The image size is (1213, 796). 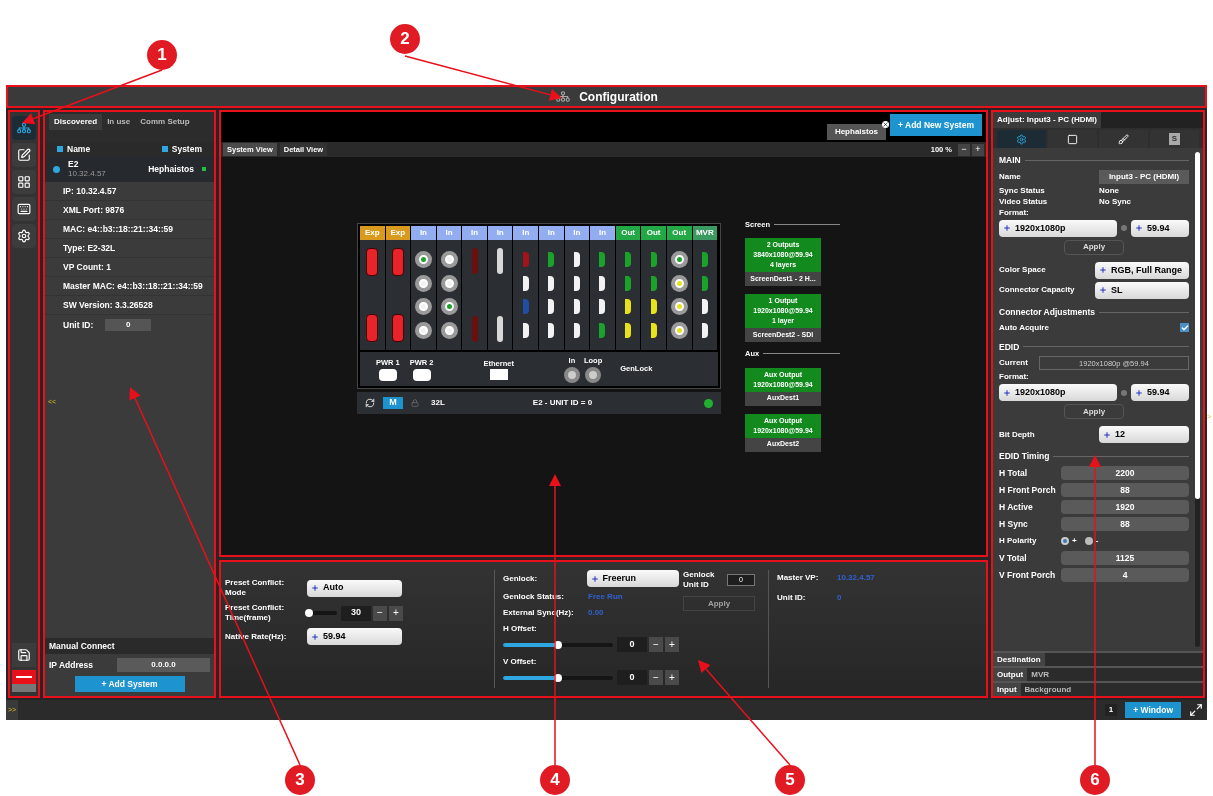 I want to click on checkbox, so click(x=1184, y=327).